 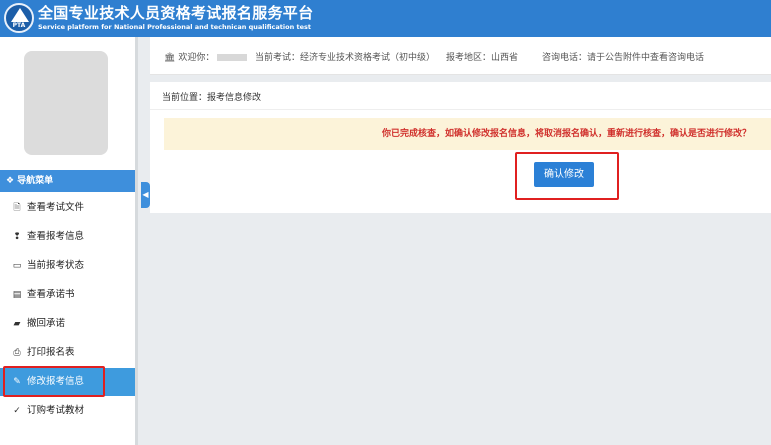 What do you see at coordinates (67, 324) in the screenshot?
I see `sidebar-item-withdraw: ▰ 撤回承诺` at bounding box center [67, 324].